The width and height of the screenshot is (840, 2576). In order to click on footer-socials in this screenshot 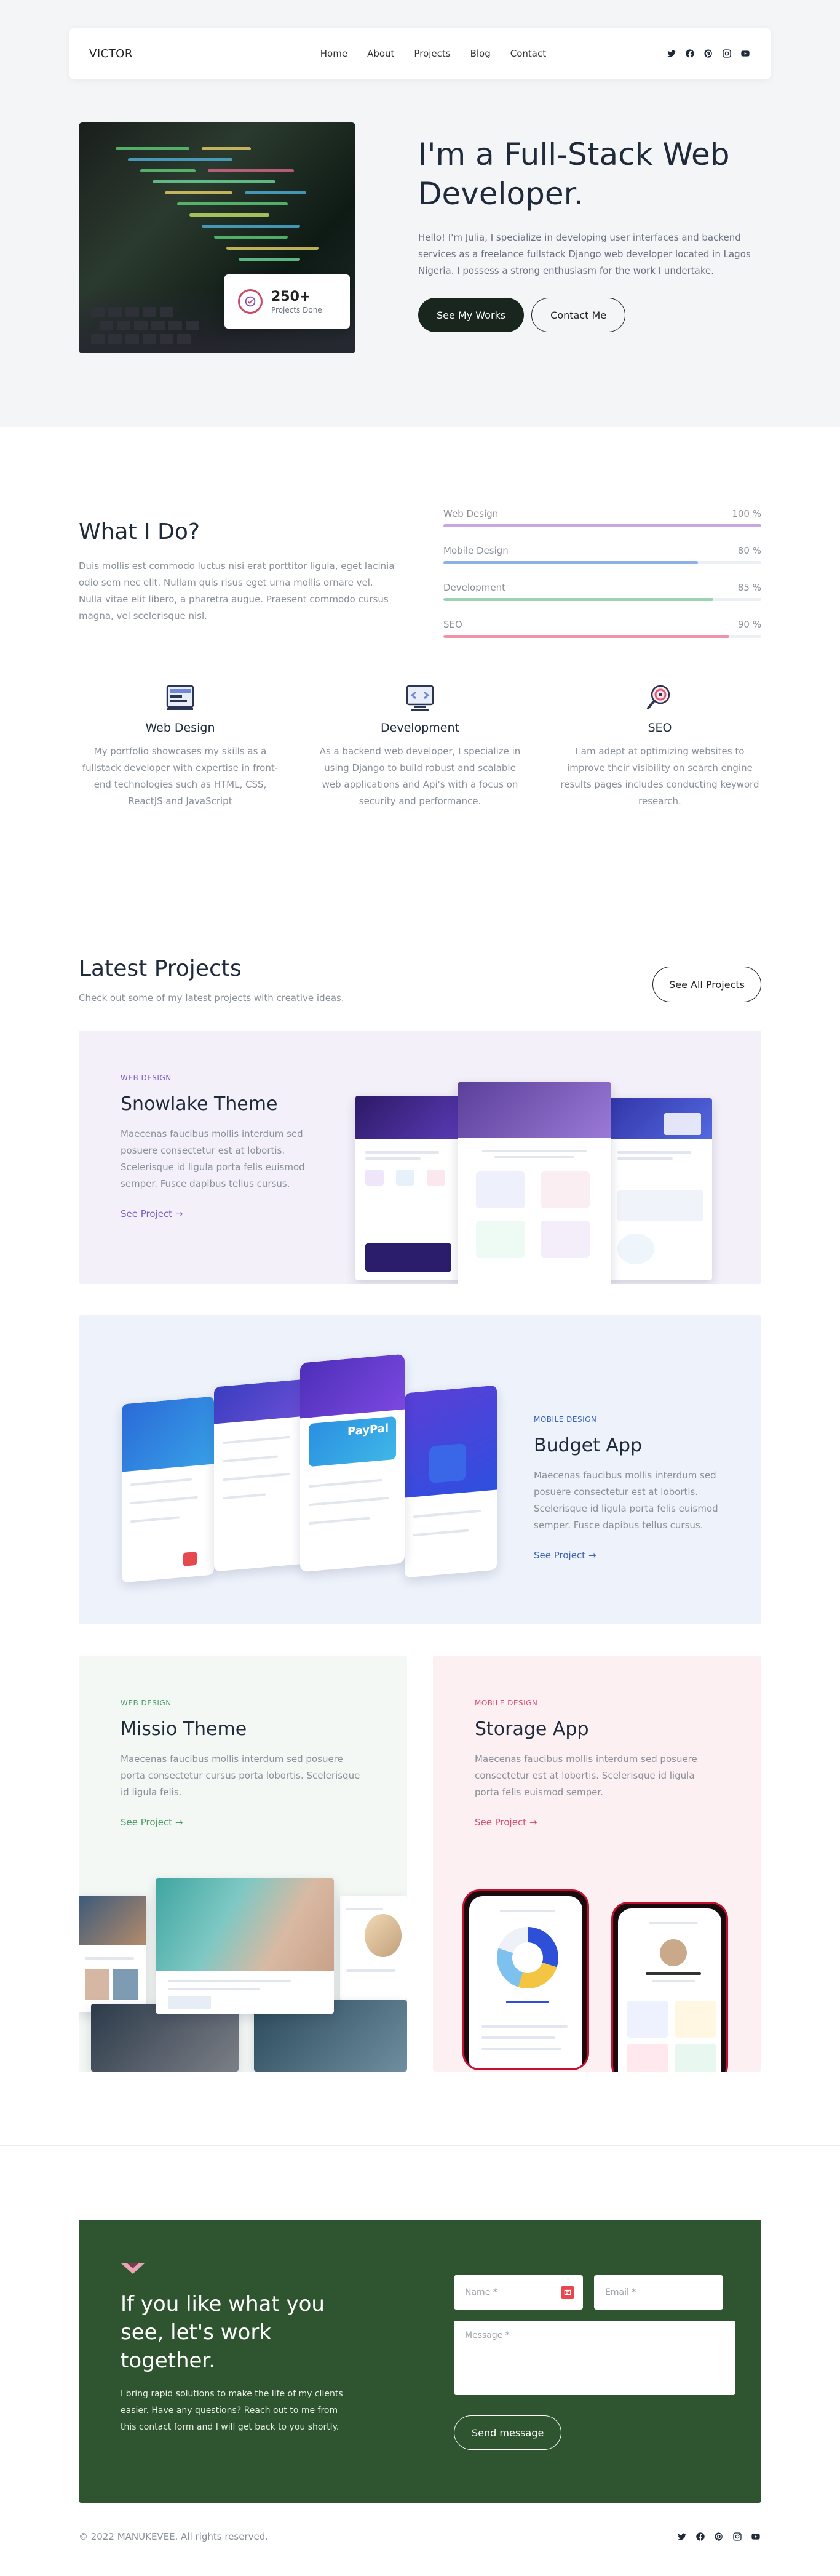, I will do `click(718, 2536)`.